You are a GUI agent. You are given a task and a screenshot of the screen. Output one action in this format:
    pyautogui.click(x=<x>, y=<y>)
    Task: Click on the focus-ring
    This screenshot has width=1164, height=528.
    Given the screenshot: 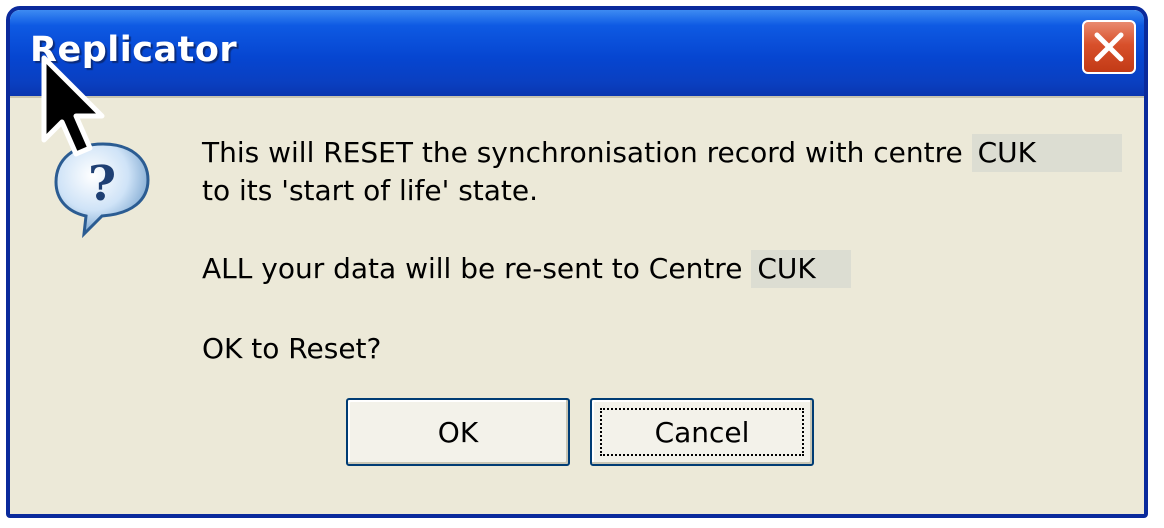 What is the action you would take?
    pyautogui.click(x=702, y=432)
    